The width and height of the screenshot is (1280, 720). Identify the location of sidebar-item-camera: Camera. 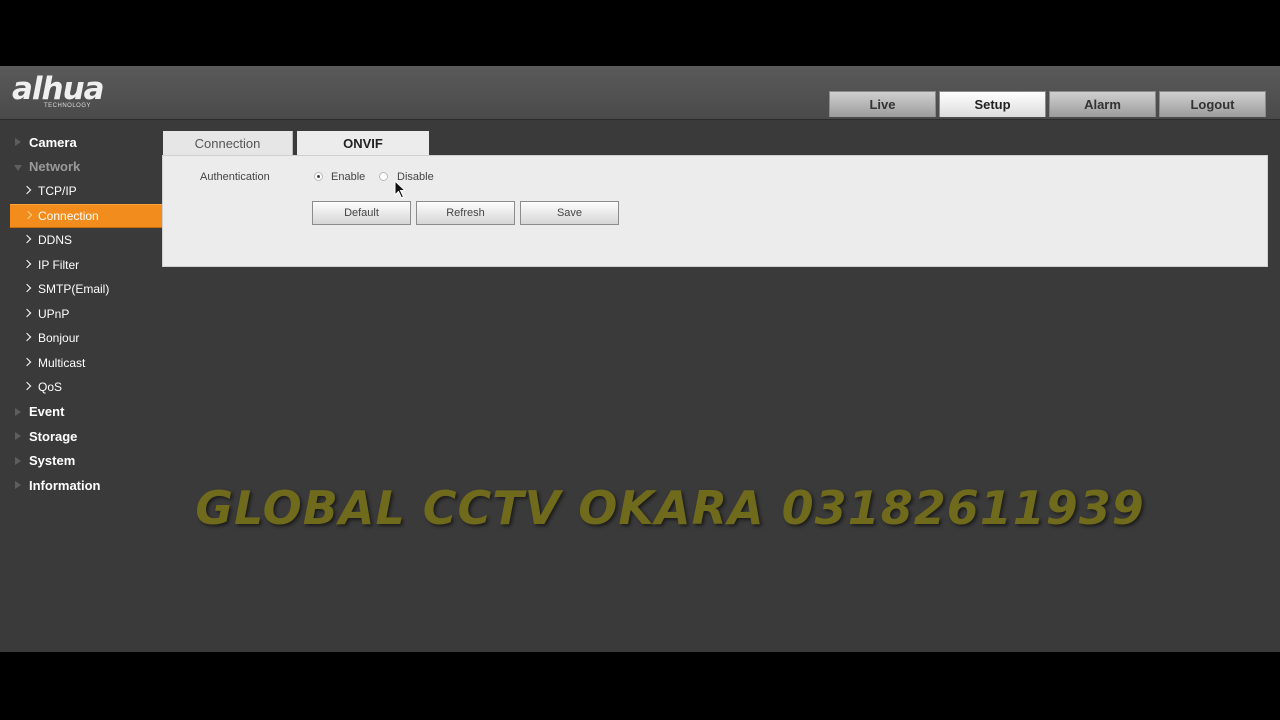
(81, 142).